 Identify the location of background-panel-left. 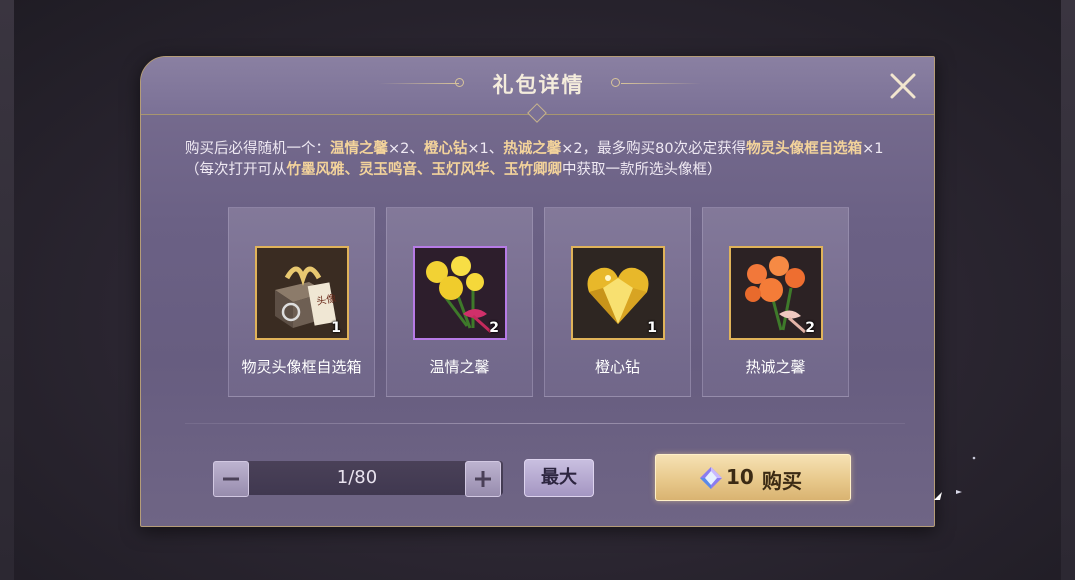
(7, 290).